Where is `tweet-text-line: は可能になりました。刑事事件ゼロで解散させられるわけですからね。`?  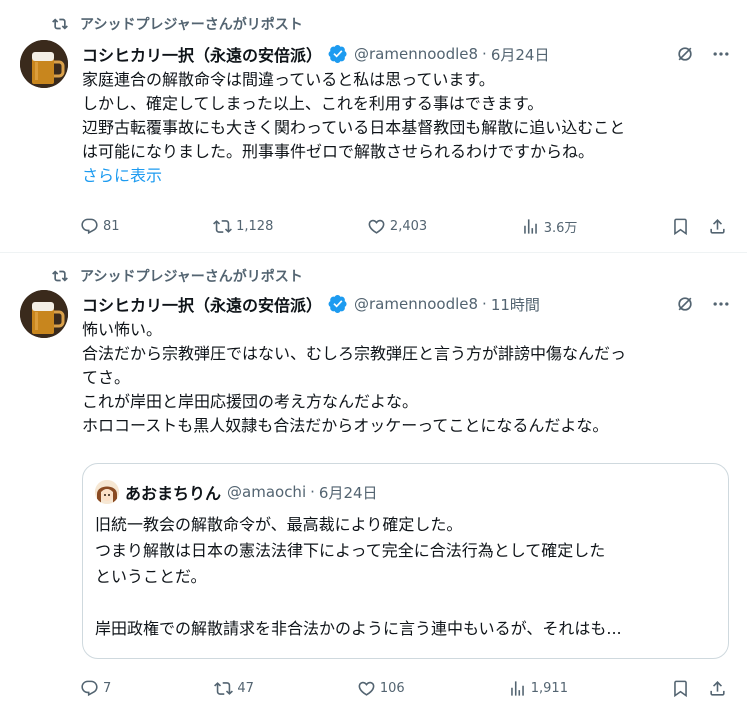 tweet-text-line: は可能になりました。刑事事件ゼロで解散させられるわけですからね。 is located at coordinates (338, 151).